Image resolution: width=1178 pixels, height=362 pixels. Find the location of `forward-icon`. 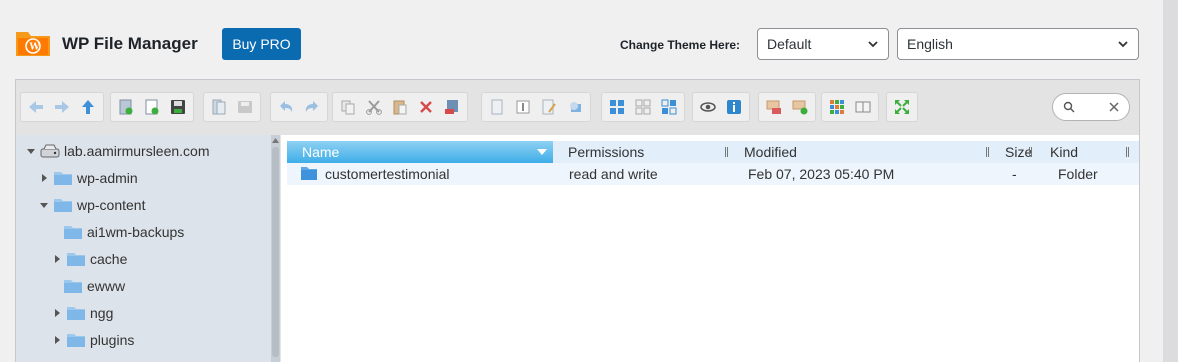

forward-icon is located at coordinates (62, 107).